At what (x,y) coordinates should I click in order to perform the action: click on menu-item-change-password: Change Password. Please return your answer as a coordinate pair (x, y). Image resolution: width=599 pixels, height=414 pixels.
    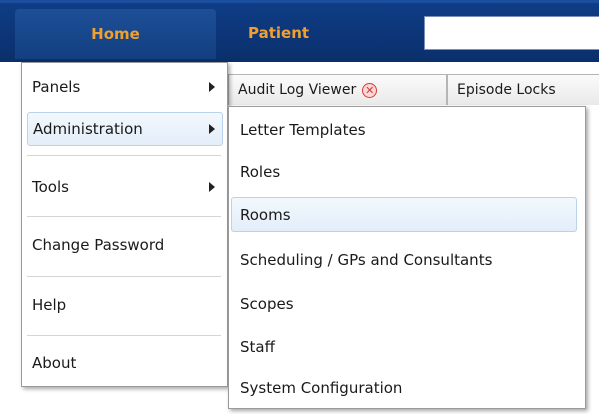
    Looking at the image, I should click on (124, 245).